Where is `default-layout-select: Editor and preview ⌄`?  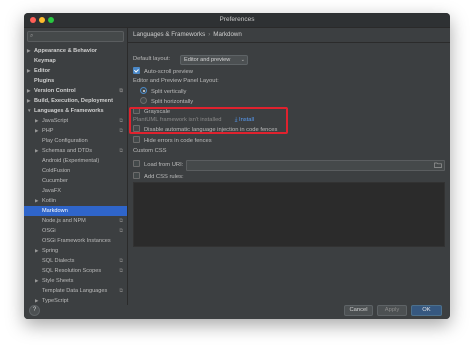 default-layout-select: Editor and preview ⌄ is located at coordinates (214, 60).